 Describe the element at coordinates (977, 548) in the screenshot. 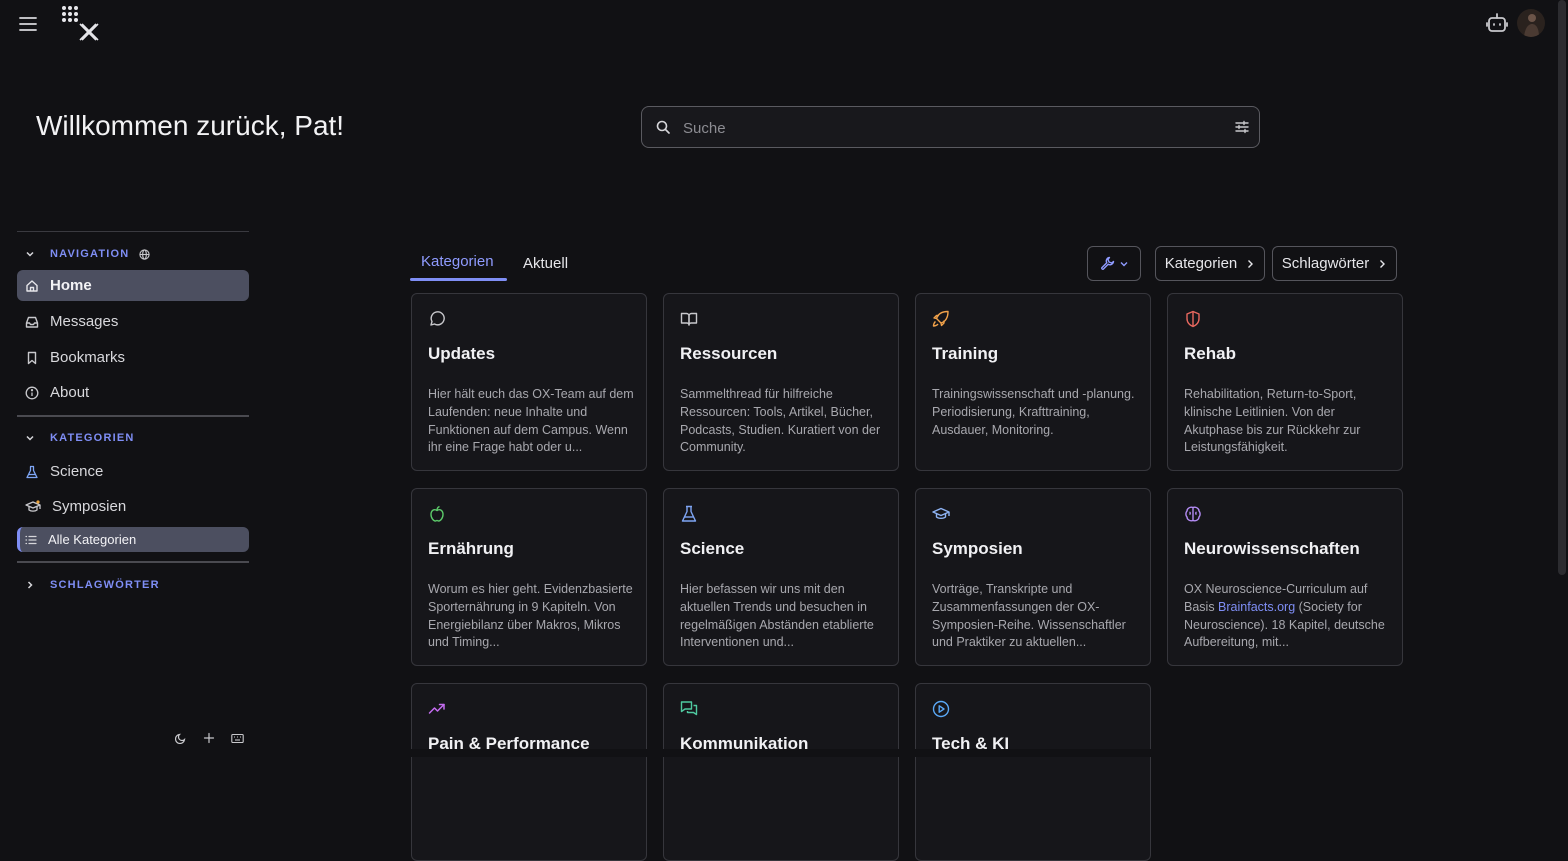

I see `card-title: Symposien` at that location.